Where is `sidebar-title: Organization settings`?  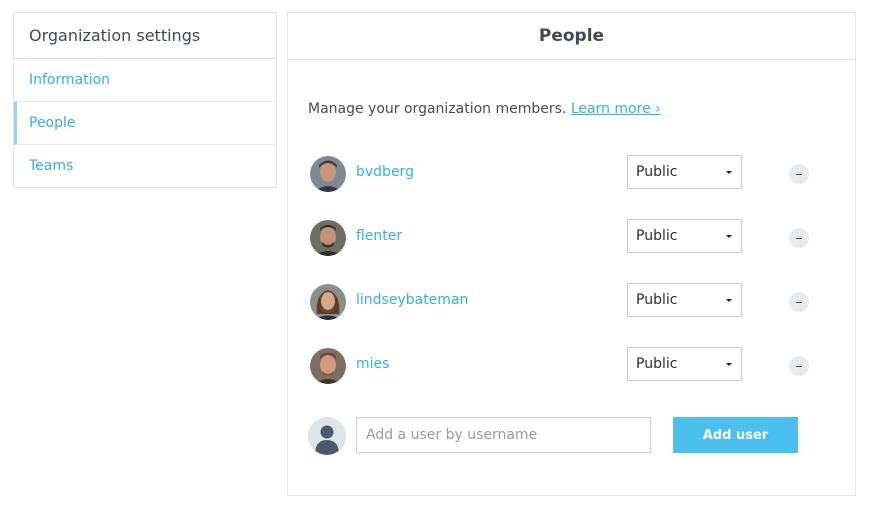 sidebar-title: Organization settings is located at coordinates (145, 36).